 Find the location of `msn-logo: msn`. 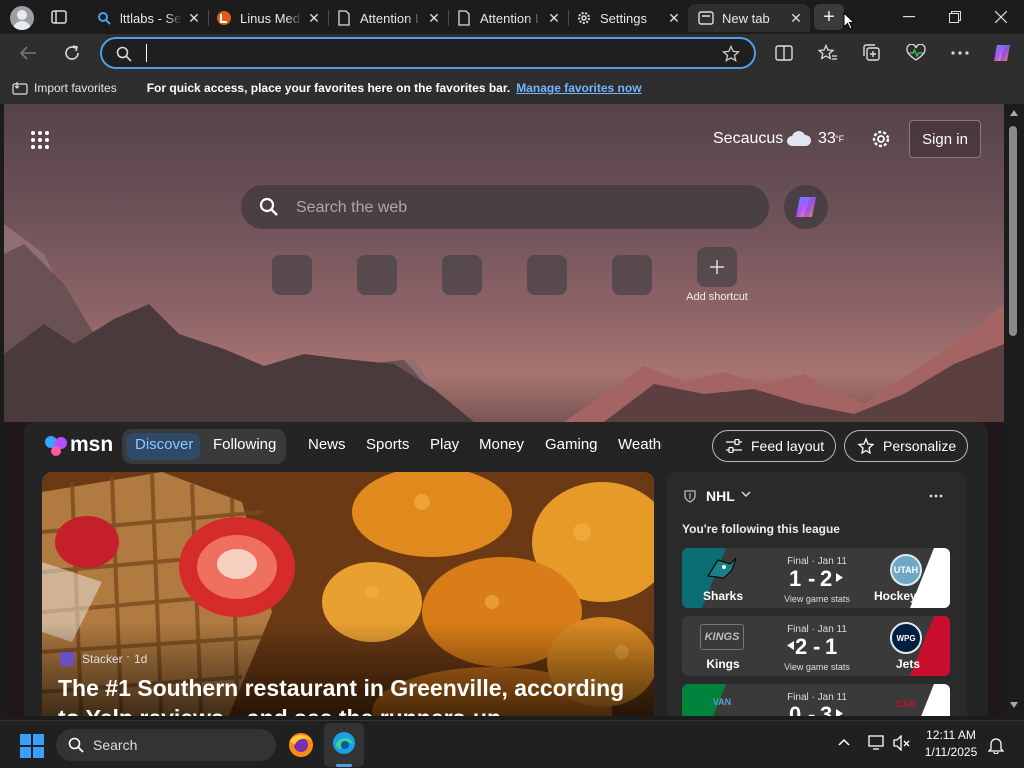

msn-logo: msn is located at coordinates (91, 445).